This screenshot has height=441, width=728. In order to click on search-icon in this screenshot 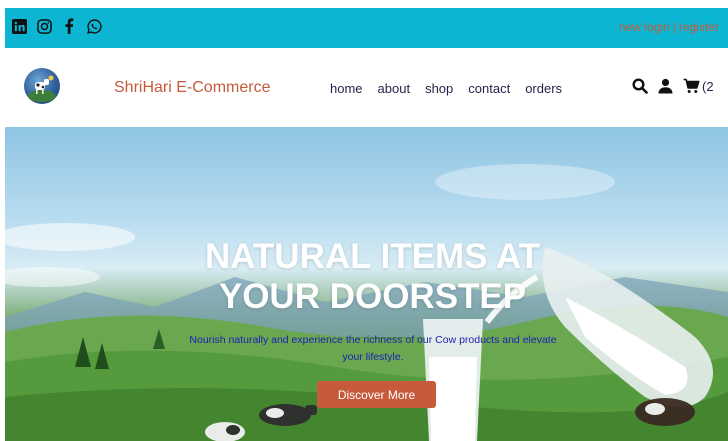, I will do `click(640, 86)`.